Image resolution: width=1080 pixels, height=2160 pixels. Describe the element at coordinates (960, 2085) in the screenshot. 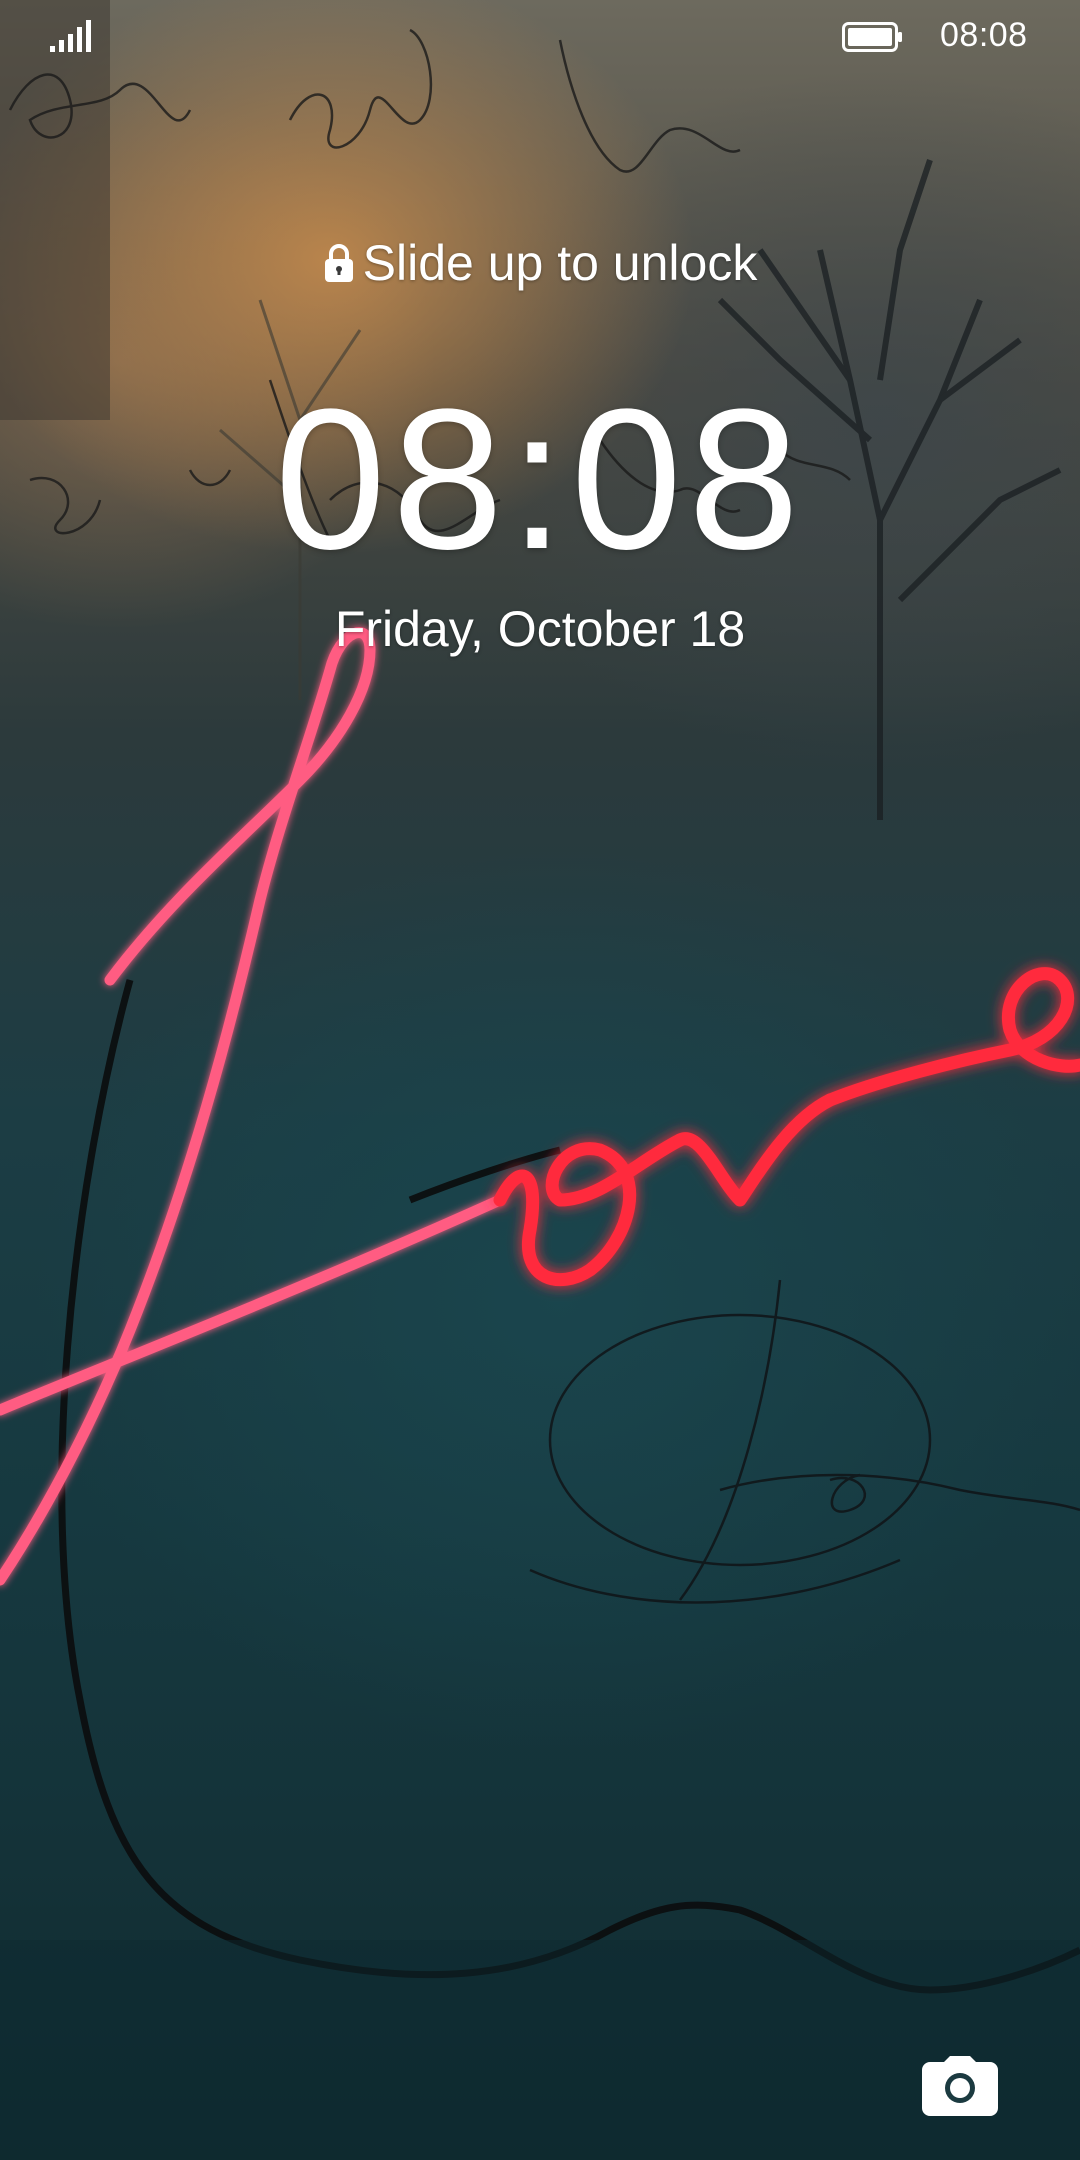

I see `camera-icon` at that location.